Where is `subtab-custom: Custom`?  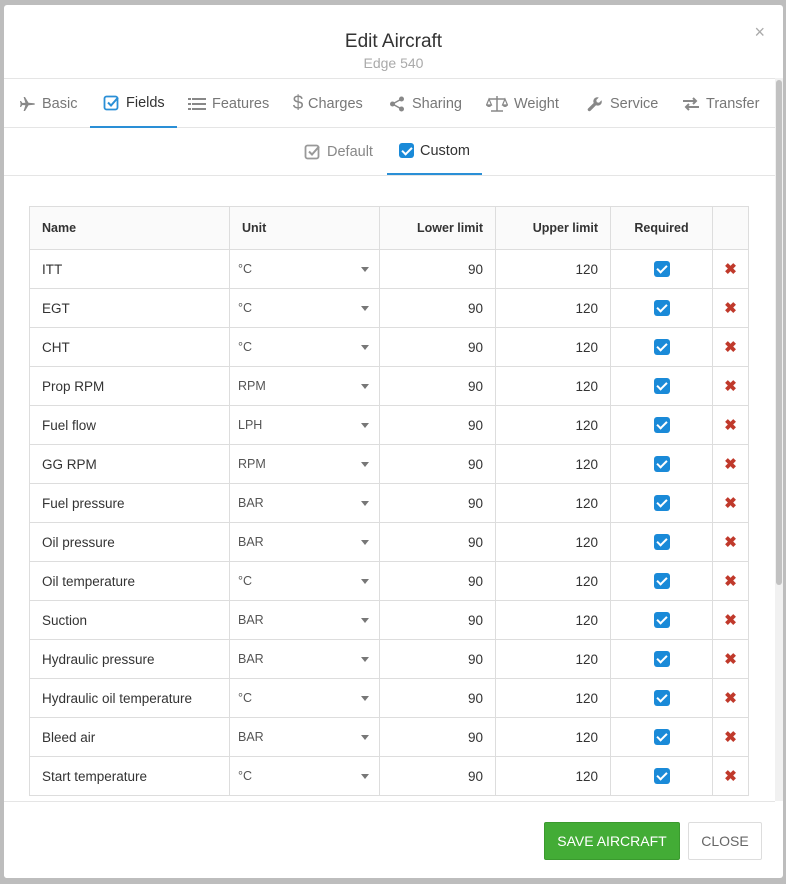
subtab-custom: Custom is located at coordinates (434, 151).